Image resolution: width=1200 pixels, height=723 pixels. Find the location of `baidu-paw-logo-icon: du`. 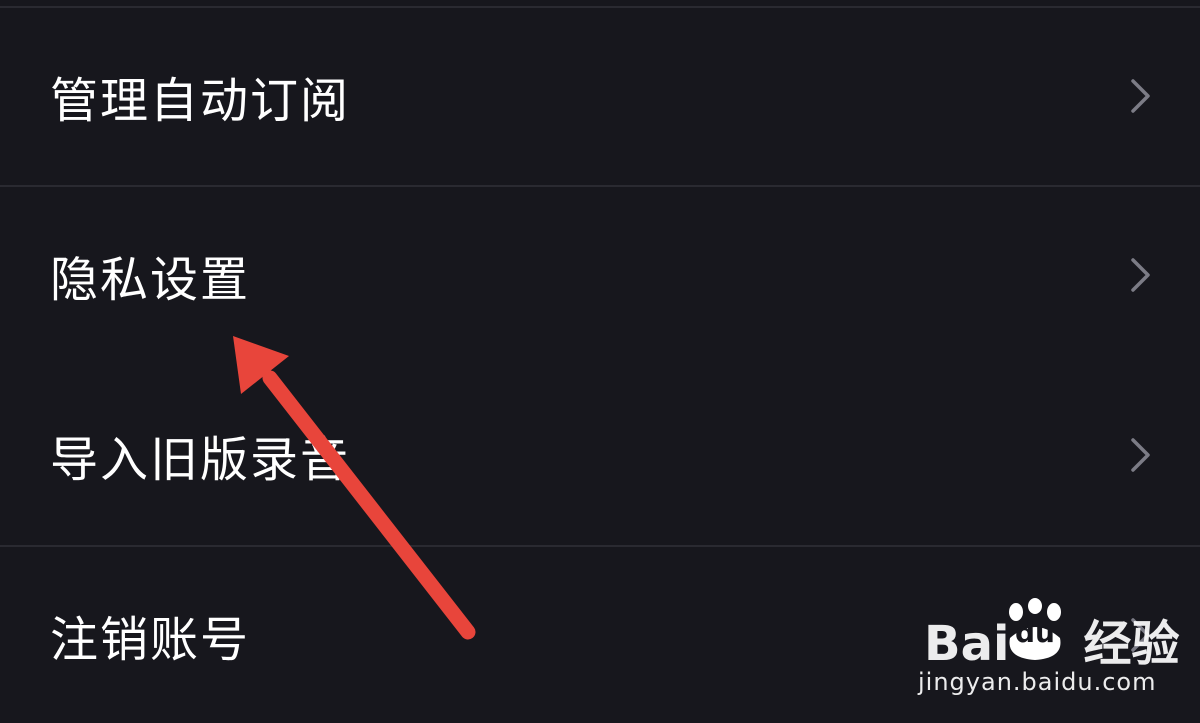

baidu-paw-logo-icon: du is located at coordinates (1035, 631).